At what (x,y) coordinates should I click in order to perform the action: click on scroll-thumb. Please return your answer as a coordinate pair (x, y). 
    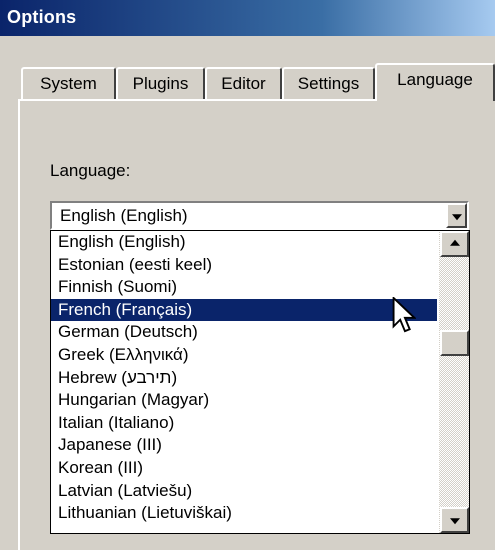
    Looking at the image, I should click on (454, 343).